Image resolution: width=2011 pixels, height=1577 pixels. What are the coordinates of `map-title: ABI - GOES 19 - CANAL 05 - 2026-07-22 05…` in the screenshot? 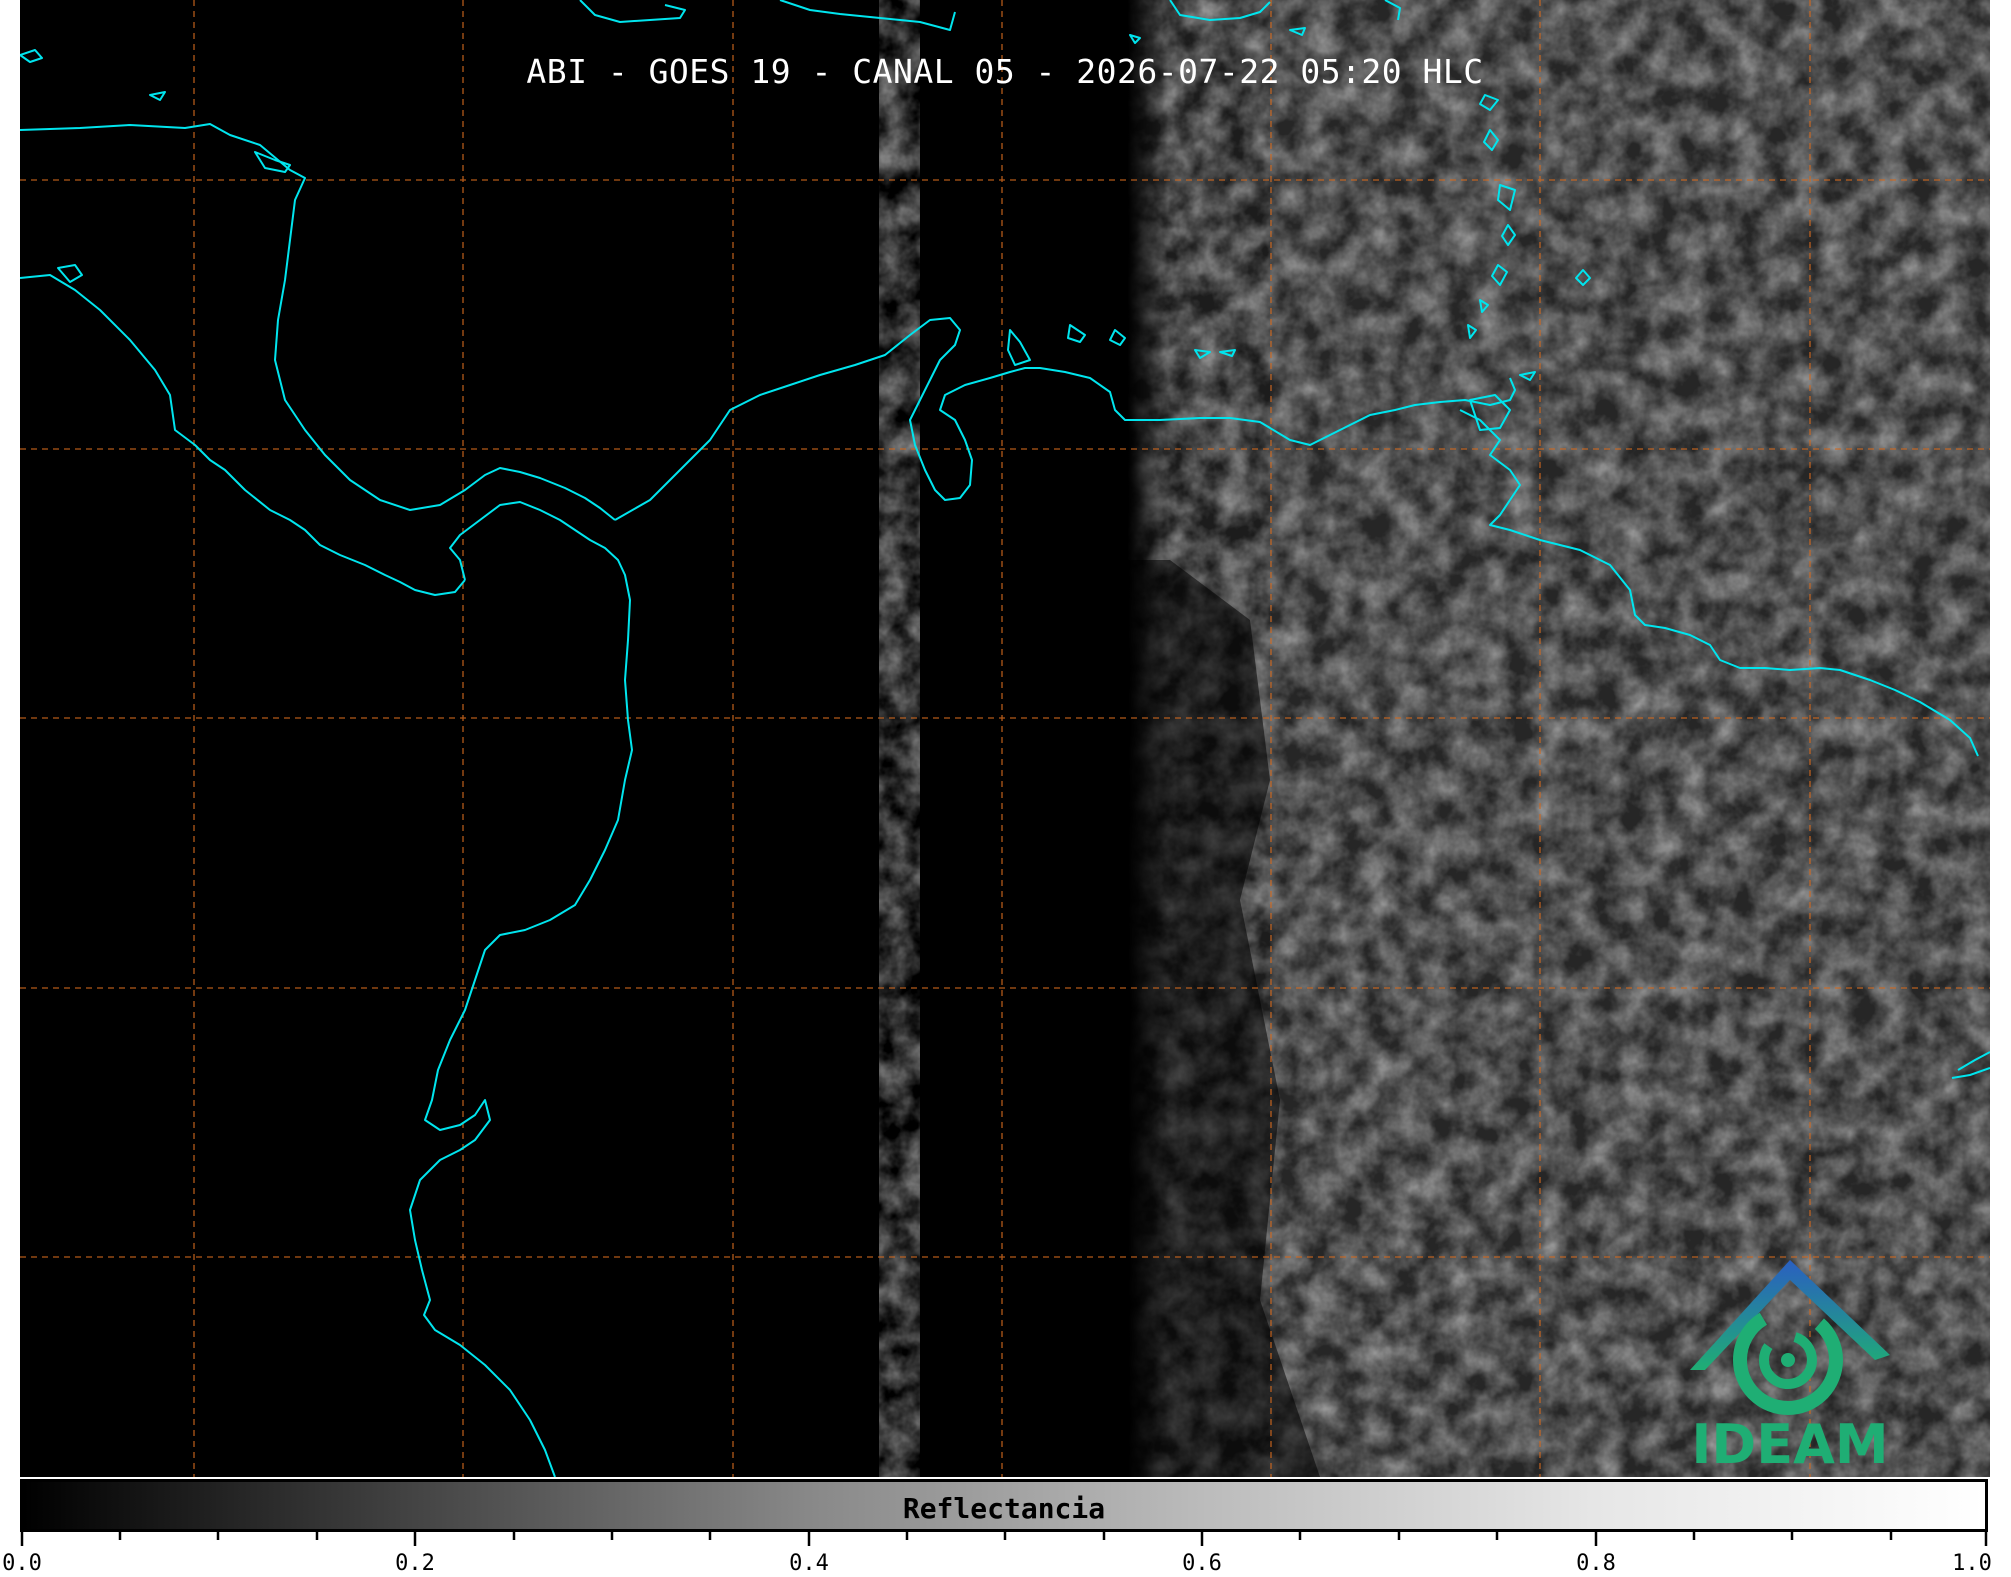 It's located at (1005, 71).